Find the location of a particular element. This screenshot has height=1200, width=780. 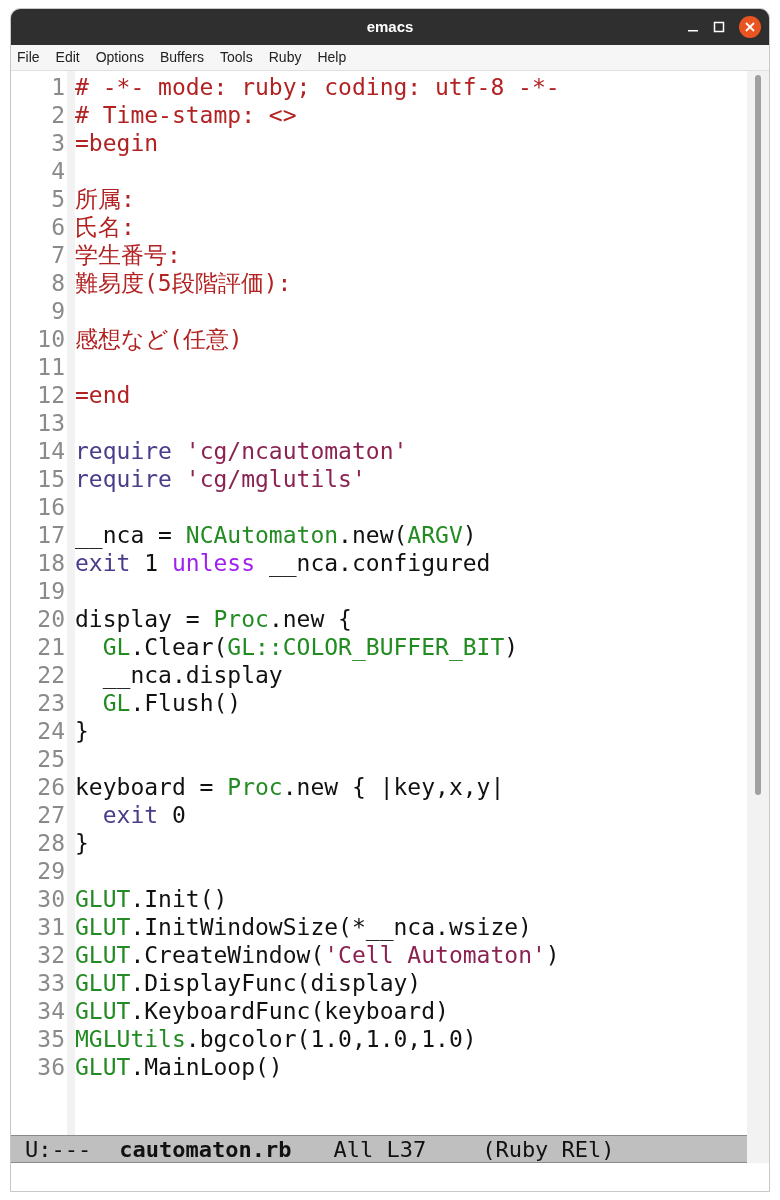

menu-item: File is located at coordinates (28, 57).